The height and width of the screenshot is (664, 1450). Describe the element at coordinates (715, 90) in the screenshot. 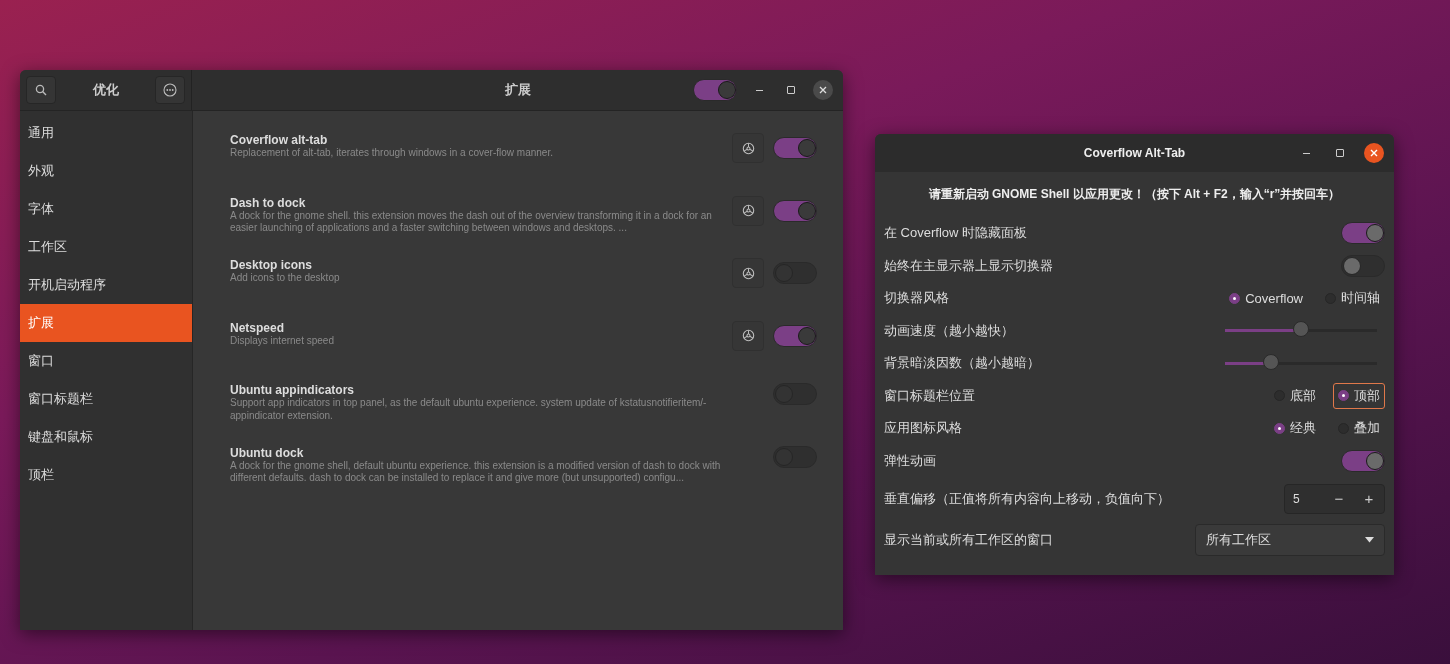

I see `extensions-toggle` at that location.